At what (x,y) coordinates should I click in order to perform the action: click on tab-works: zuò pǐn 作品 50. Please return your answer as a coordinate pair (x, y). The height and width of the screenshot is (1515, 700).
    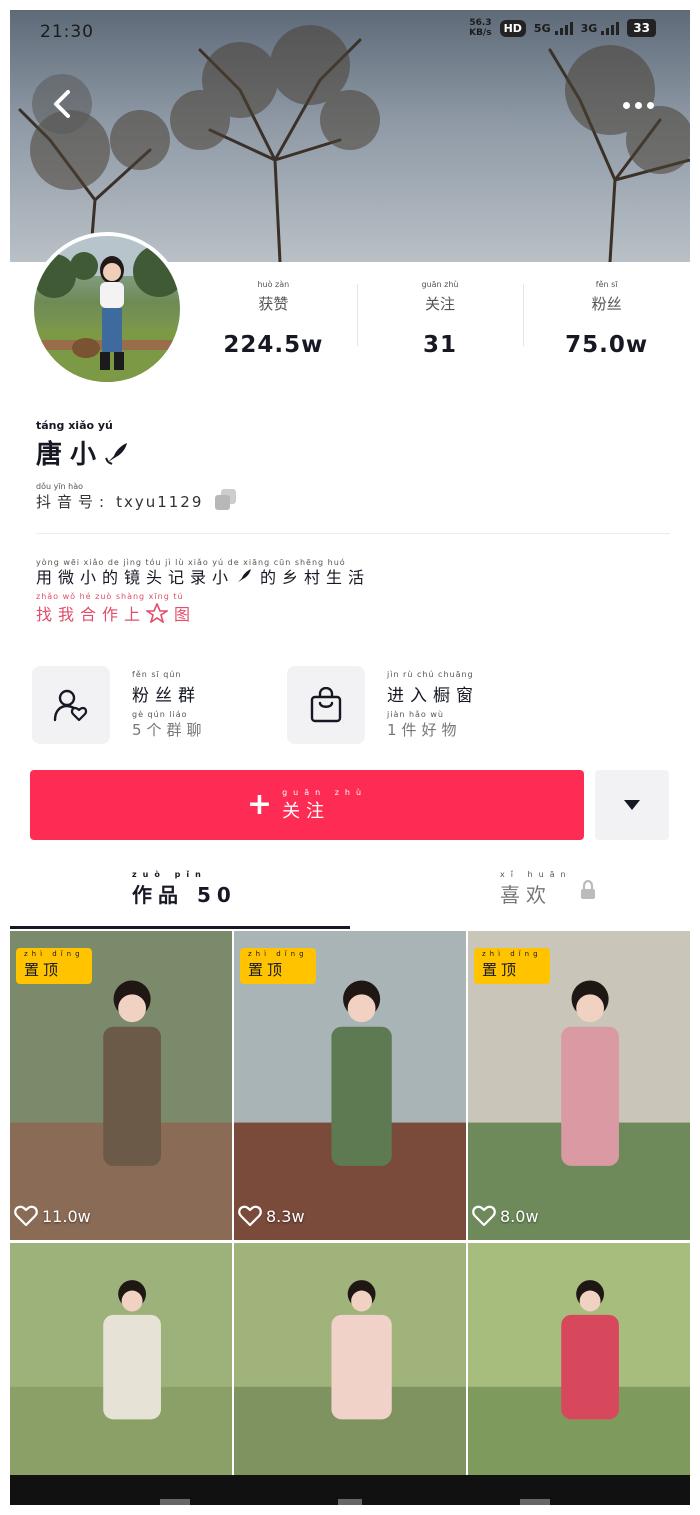
    Looking at the image, I should click on (184, 889).